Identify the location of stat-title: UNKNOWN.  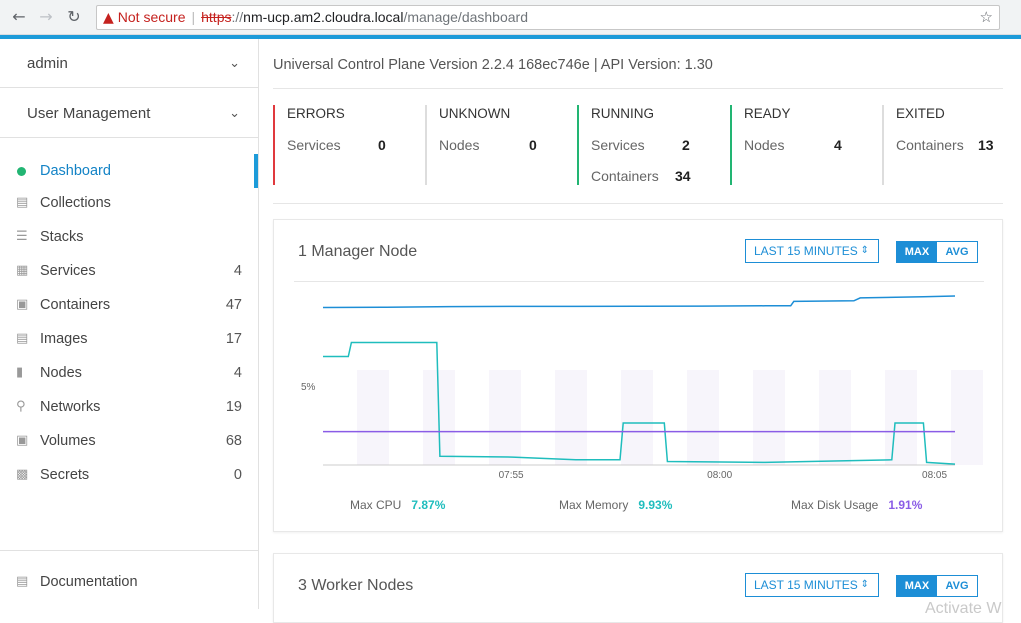
(475, 113).